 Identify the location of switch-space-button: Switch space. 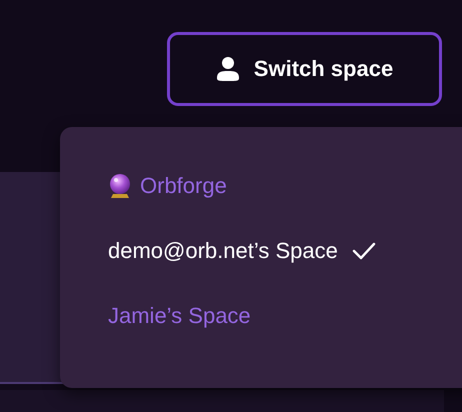
(304, 69).